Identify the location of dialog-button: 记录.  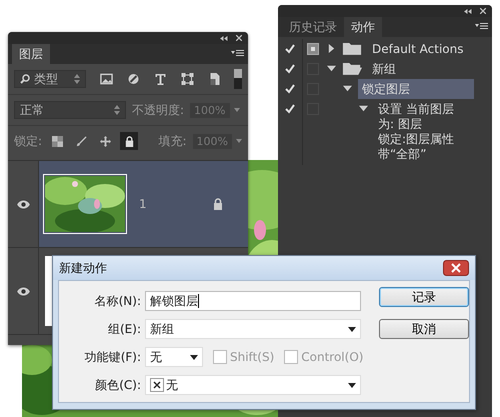
(424, 297).